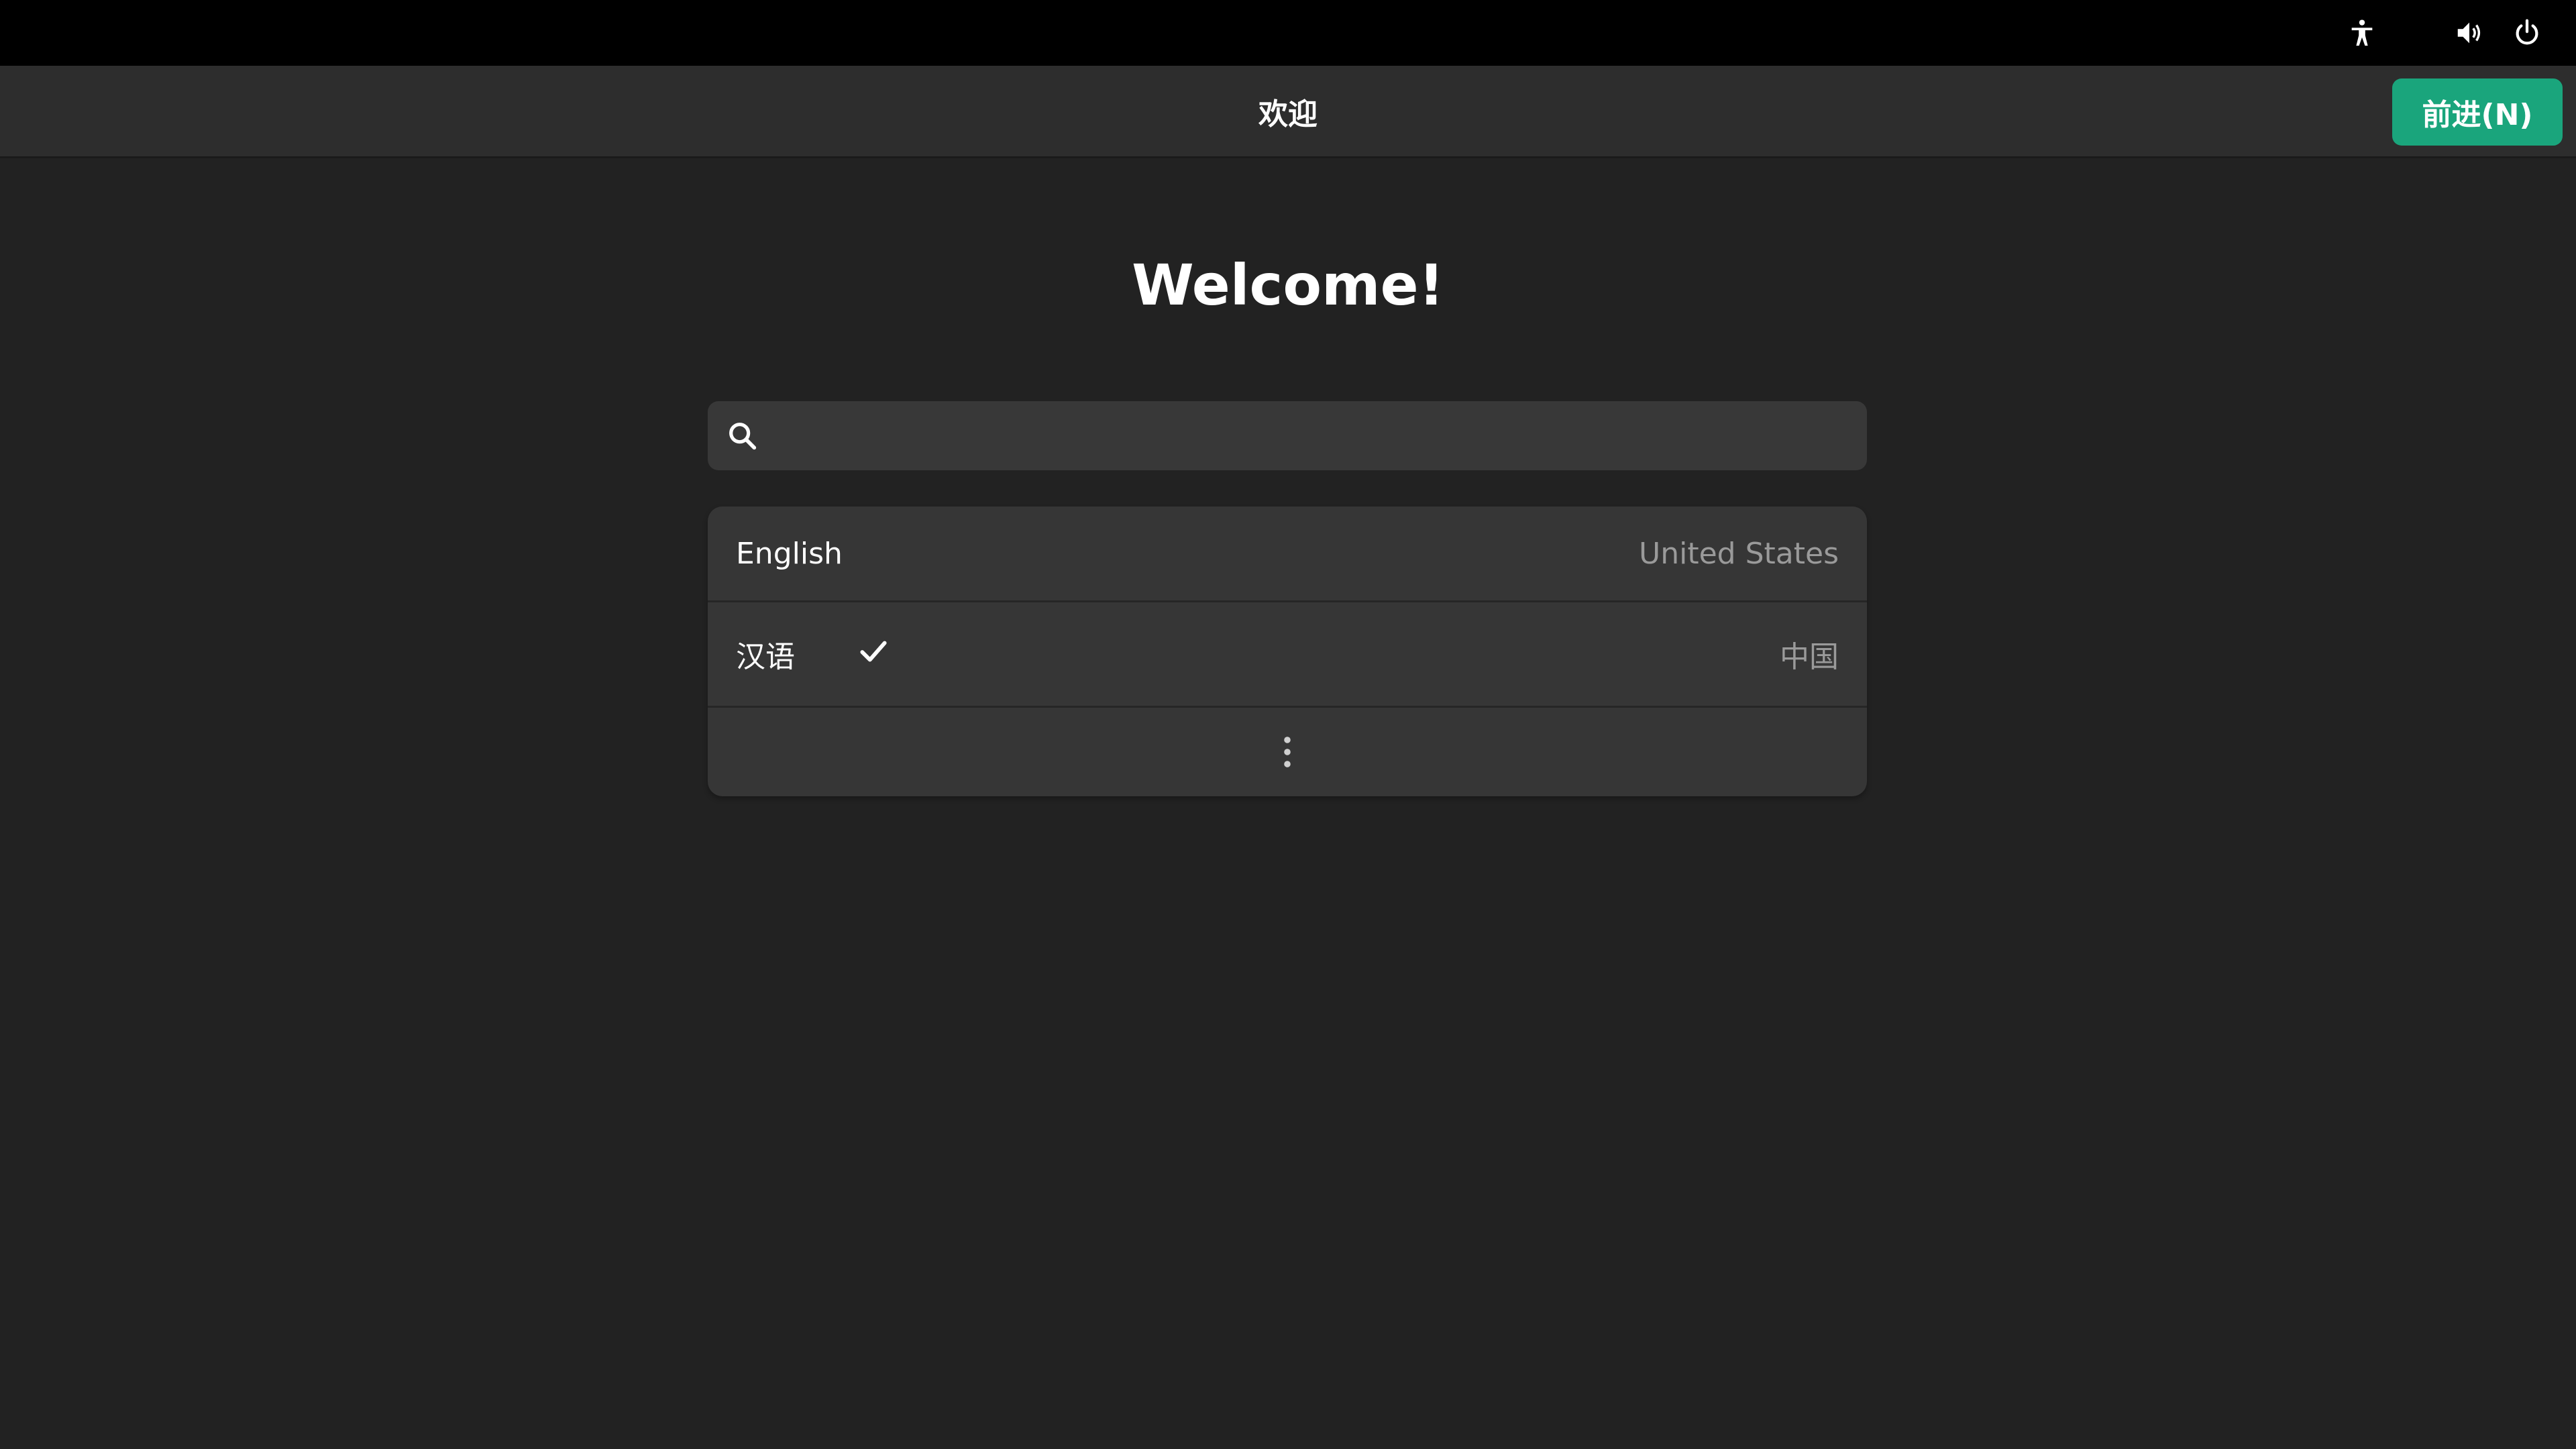 This screenshot has width=2576, height=1449. What do you see at coordinates (1809, 657) in the screenshot?
I see `language-region: 中国` at bounding box center [1809, 657].